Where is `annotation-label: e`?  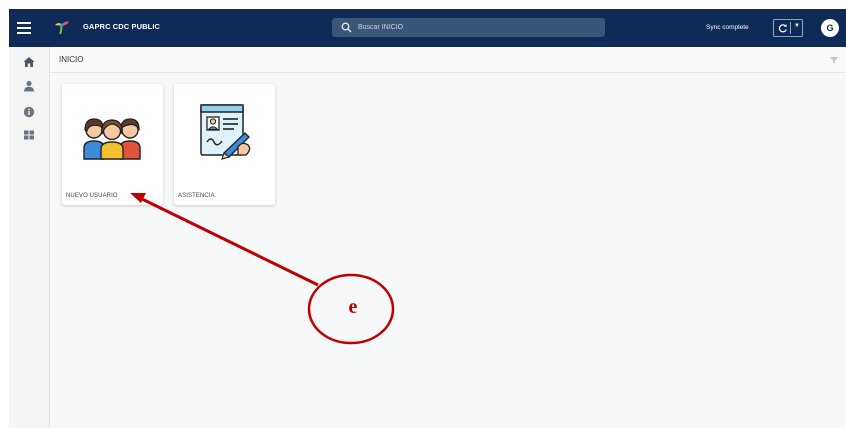 annotation-label: e is located at coordinates (353, 307).